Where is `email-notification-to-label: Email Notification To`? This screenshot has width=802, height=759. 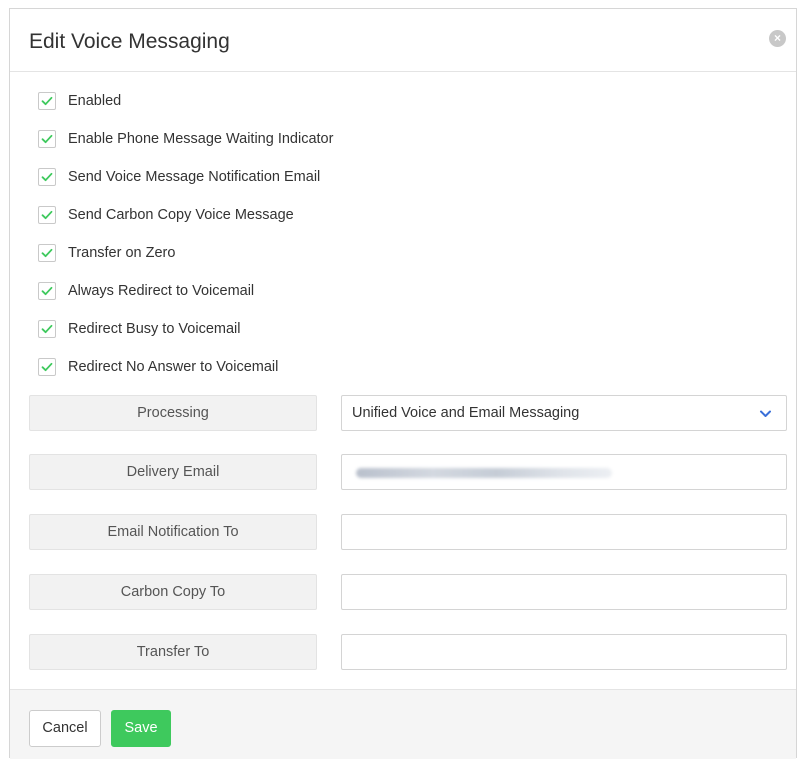 email-notification-to-label: Email Notification To is located at coordinates (173, 532).